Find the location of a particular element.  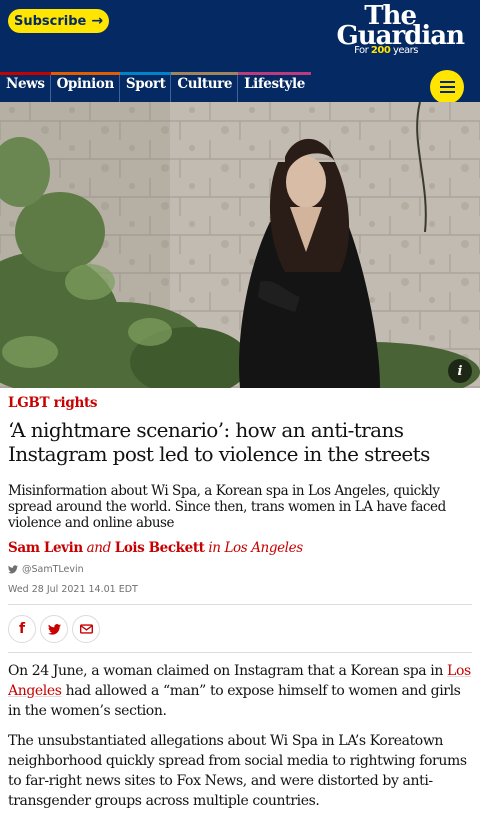

subscribe-label: Subscribe is located at coordinates (50, 21).